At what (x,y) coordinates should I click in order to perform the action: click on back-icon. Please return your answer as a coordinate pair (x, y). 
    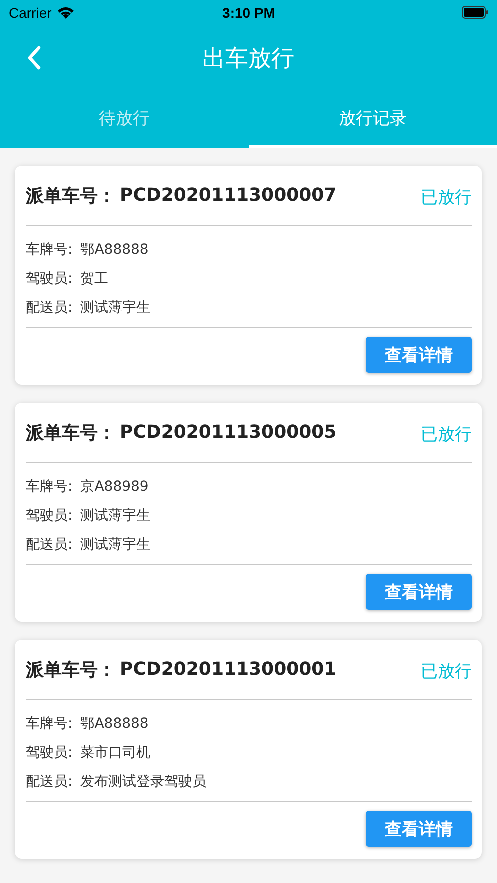
    Looking at the image, I should click on (34, 58).